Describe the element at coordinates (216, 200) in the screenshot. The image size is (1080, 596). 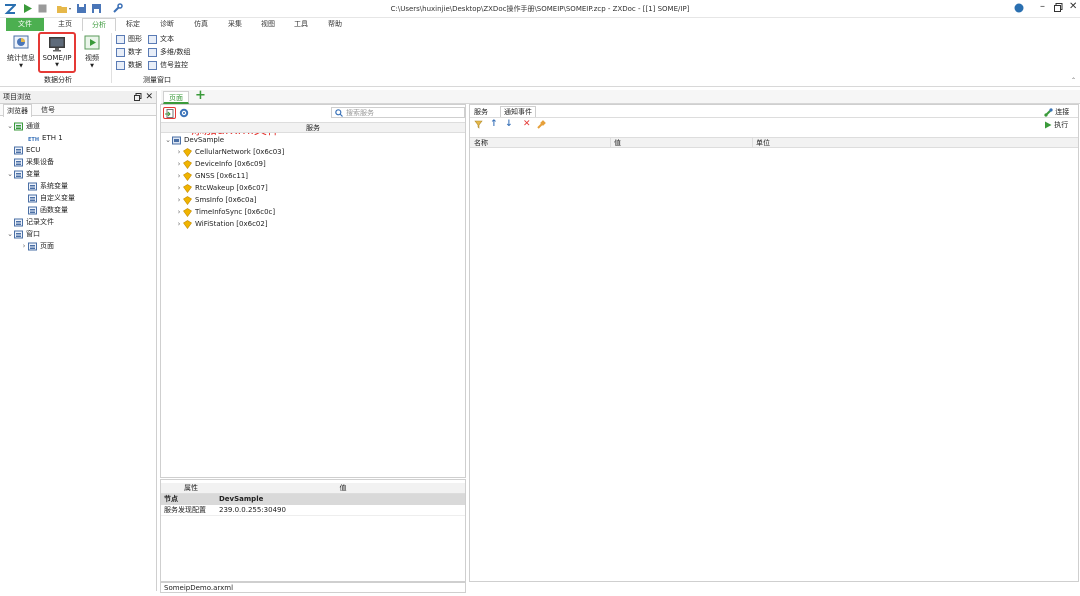
I see `service-item: › SmsInfo [0x6c0a]` at that location.